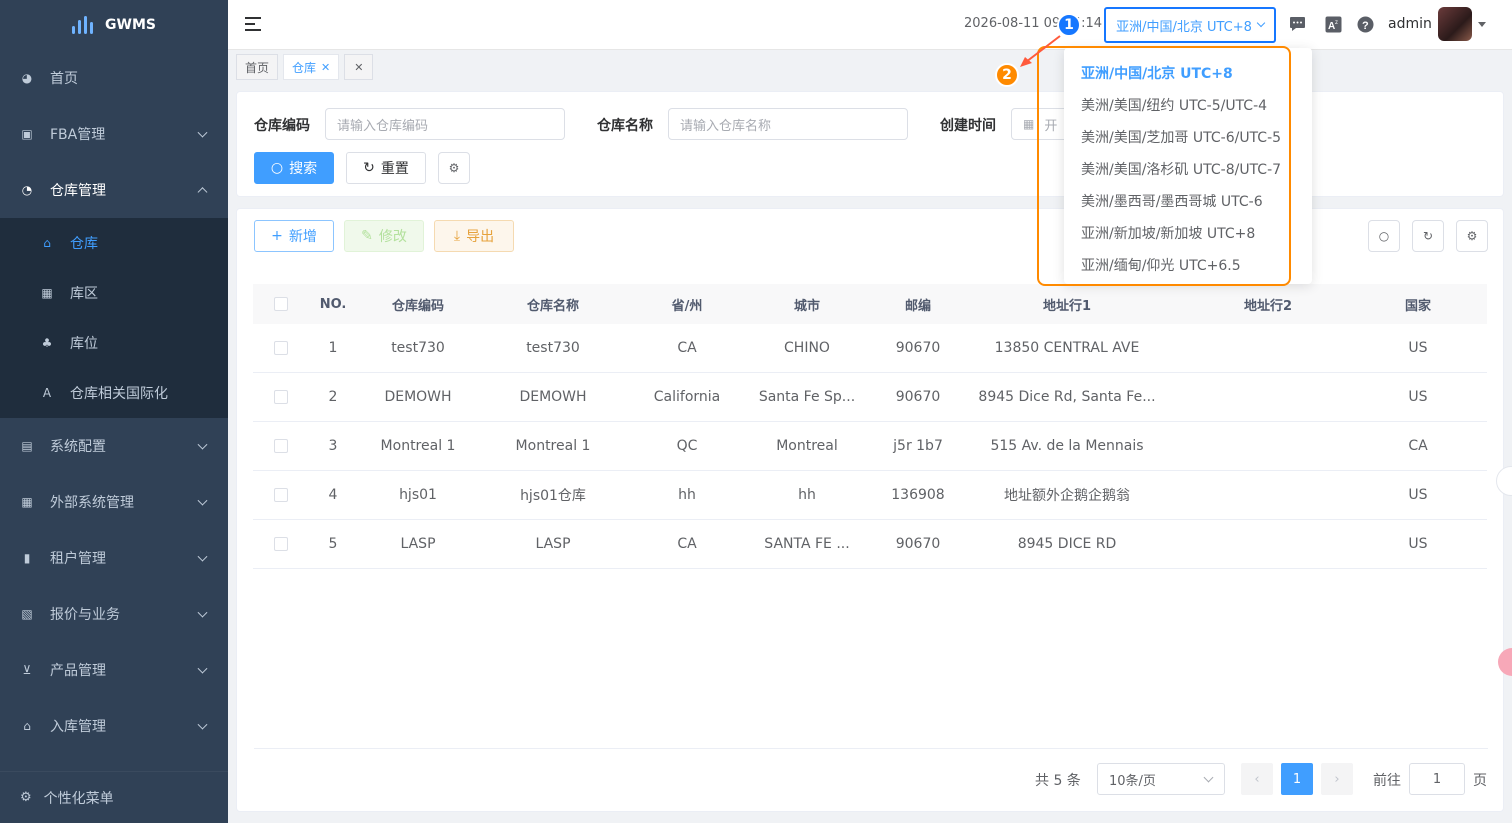 Image resolution: width=1512 pixels, height=823 pixels. What do you see at coordinates (253, 24) in the screenshot?
I see `menu-toggle-icon` at bounding box center [253, 24].